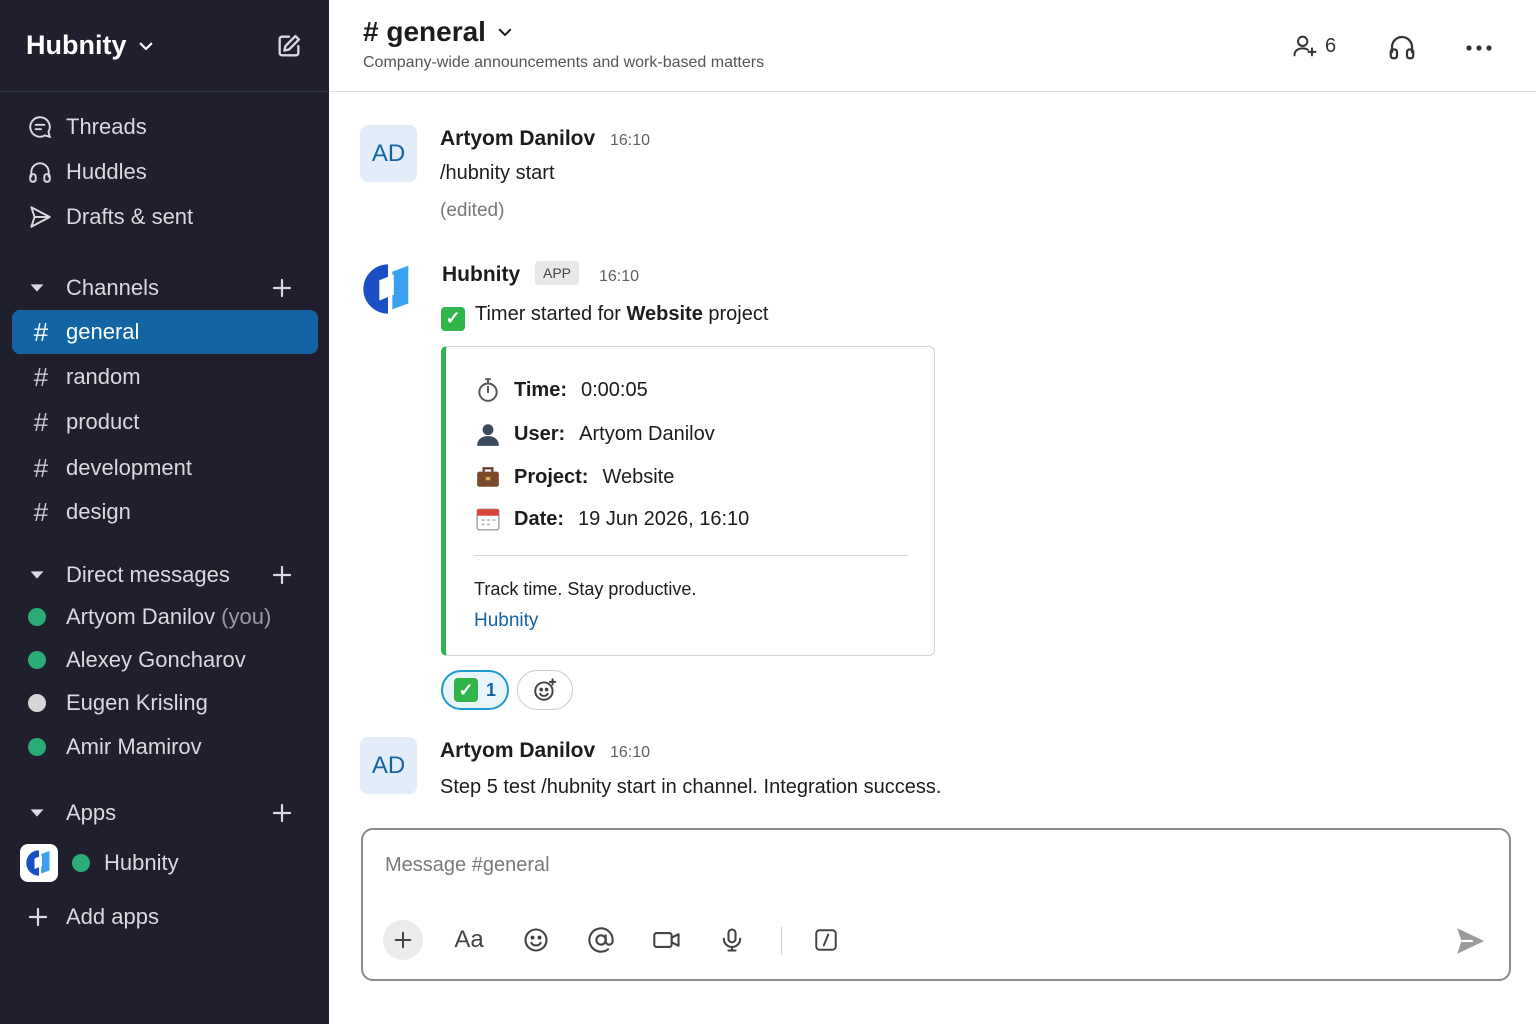 This screenshot has width=1536, height=1024. I want to click on slash-command-icon, so click(826, 940).